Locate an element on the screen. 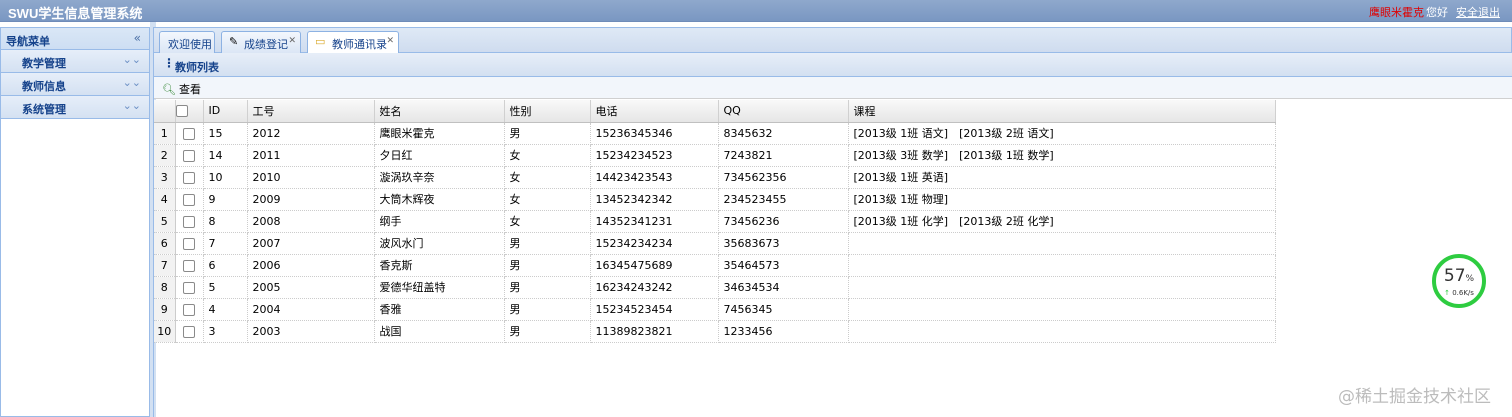 This screenshot has height=417, width=1512. cell-name: 香克斯 is located at coordinates (439, 265).